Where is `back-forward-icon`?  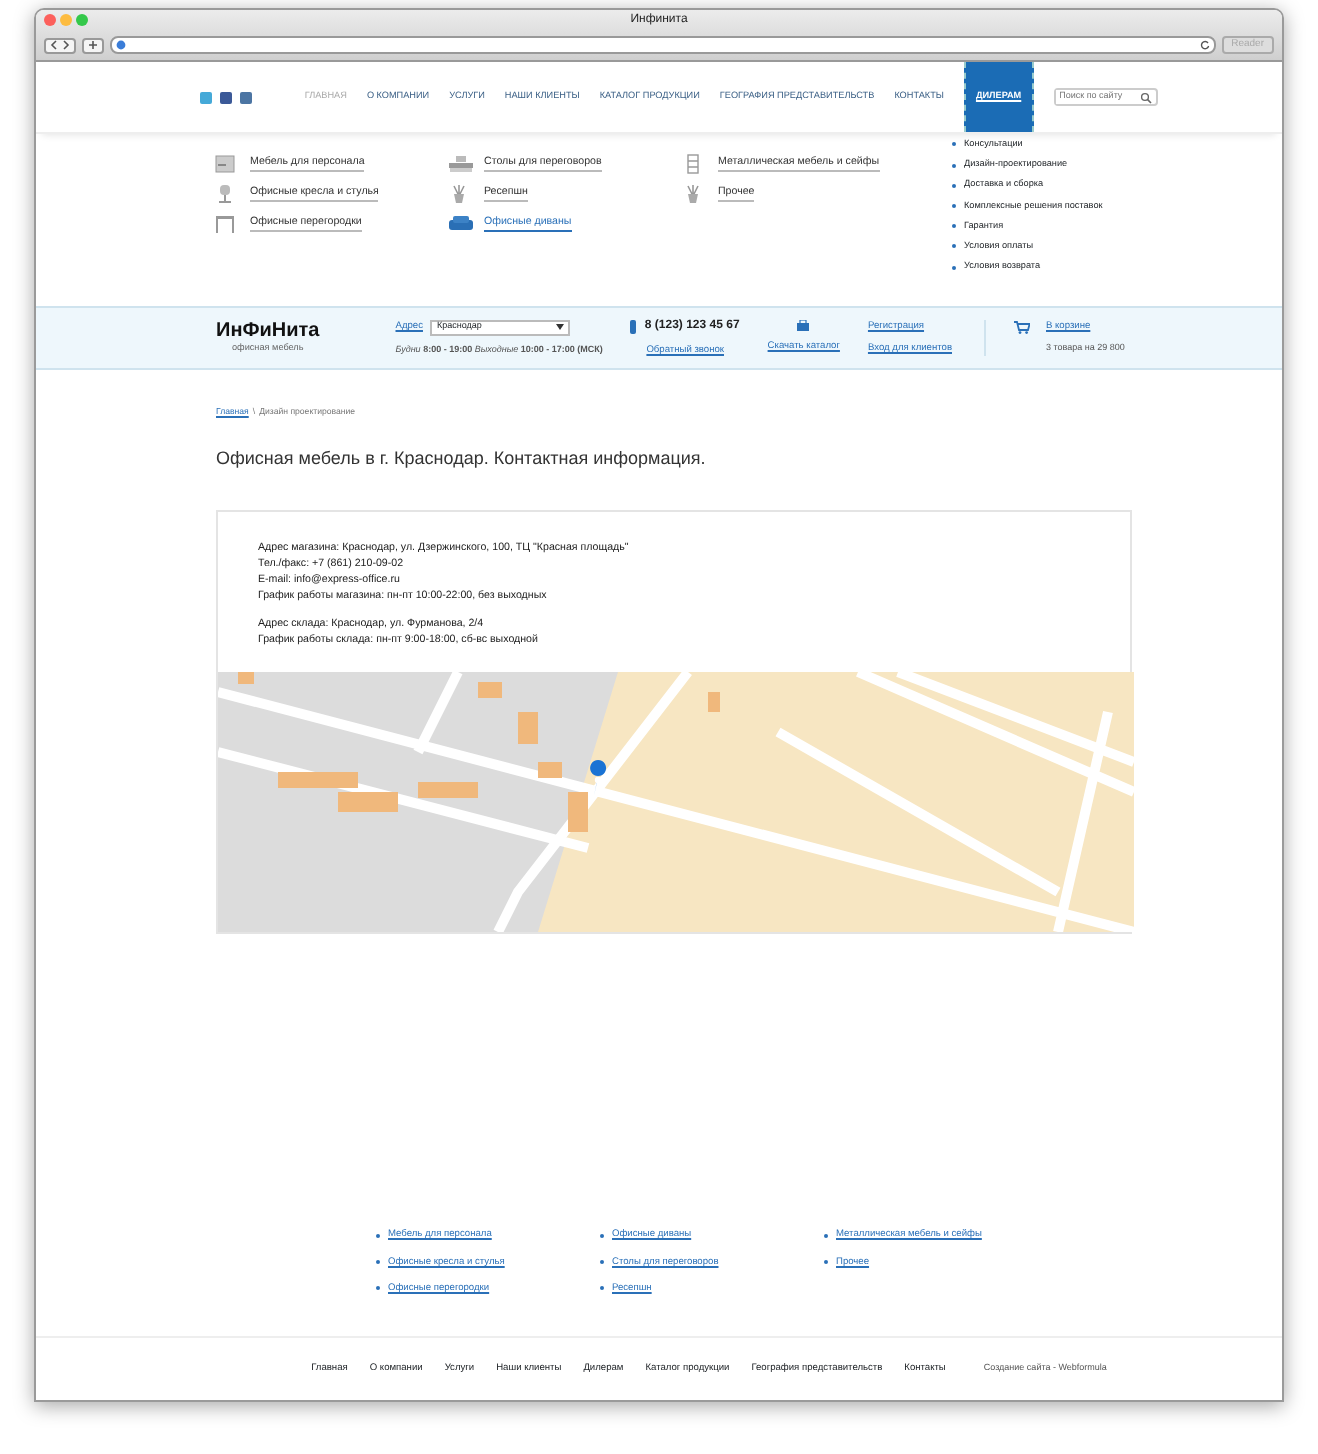
back-forward-icon is located at coordinates (60, 45).